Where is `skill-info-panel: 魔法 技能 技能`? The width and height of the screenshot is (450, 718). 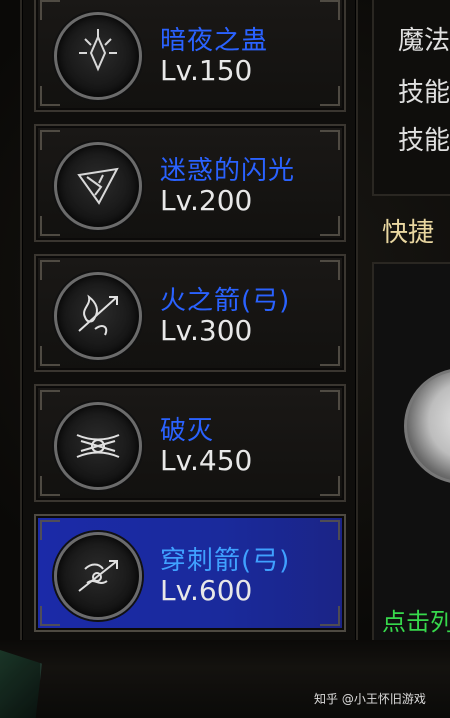
skill-info-panel: 魔法 技能 技能 is located at coordinates (411, 98).